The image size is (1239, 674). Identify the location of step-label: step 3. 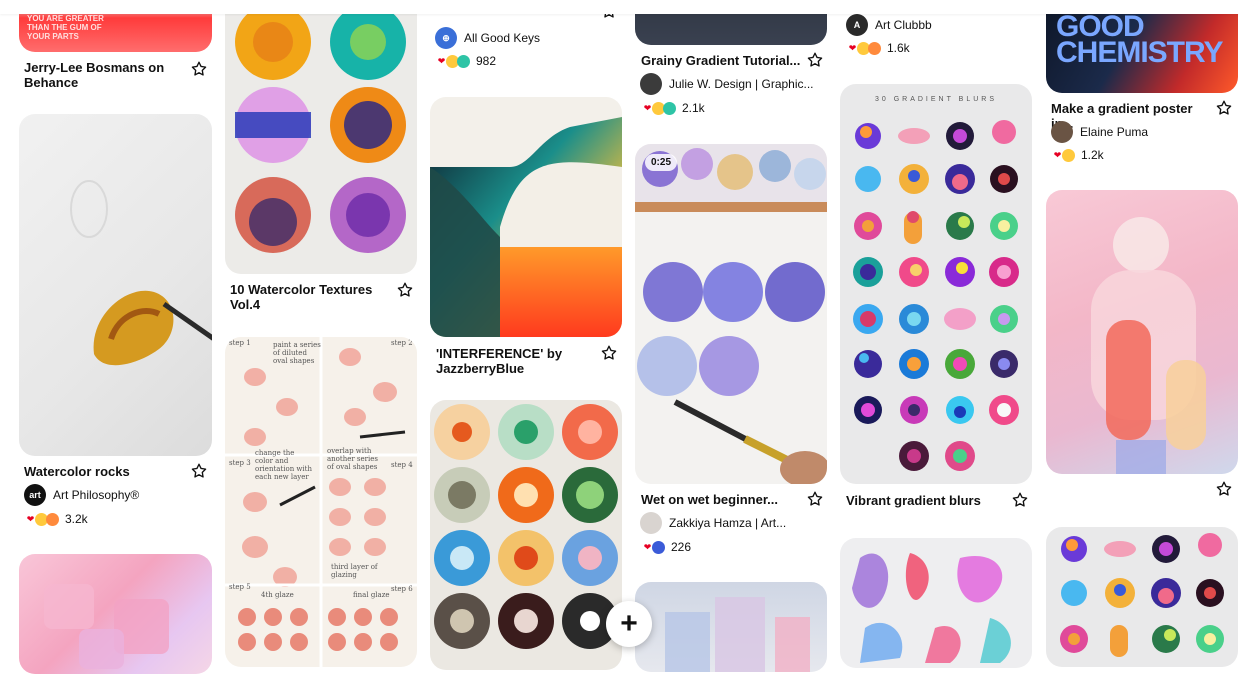
(240, 463).